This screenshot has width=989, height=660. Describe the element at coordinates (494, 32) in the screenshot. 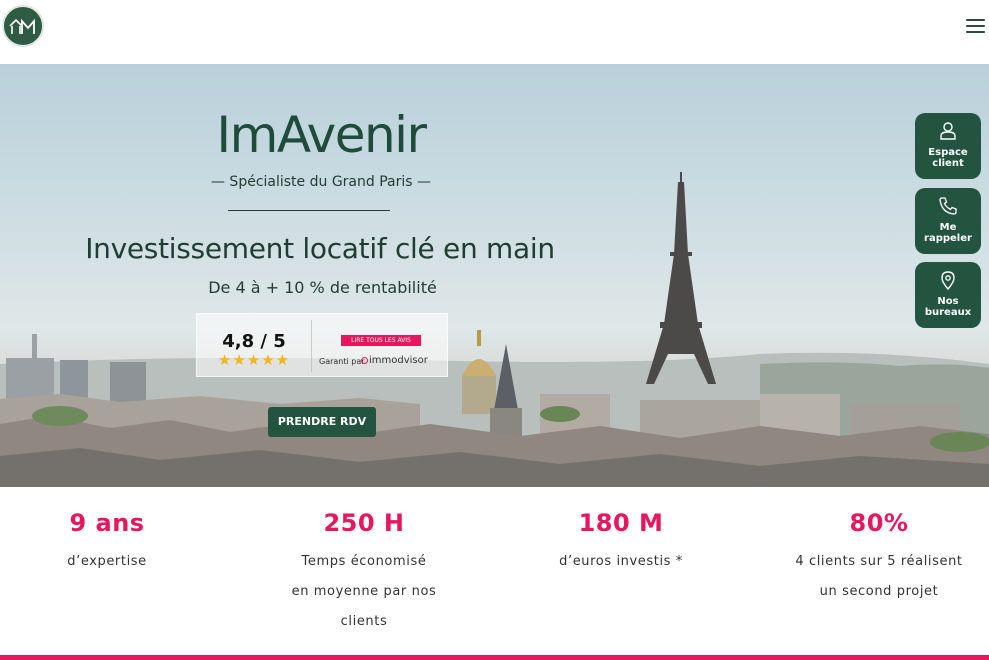

I see `site-header` at that location.